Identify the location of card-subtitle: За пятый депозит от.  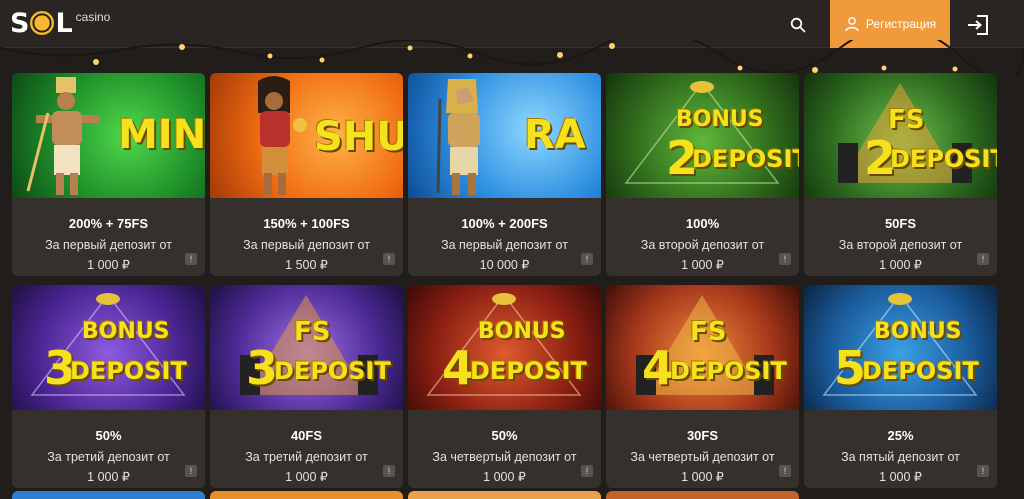
(900, 457).